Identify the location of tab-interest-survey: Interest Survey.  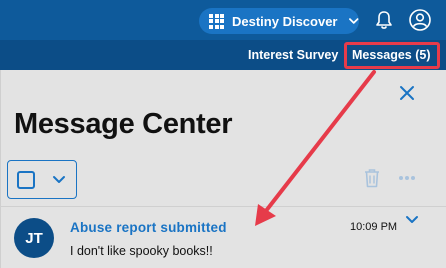
(293, 55).